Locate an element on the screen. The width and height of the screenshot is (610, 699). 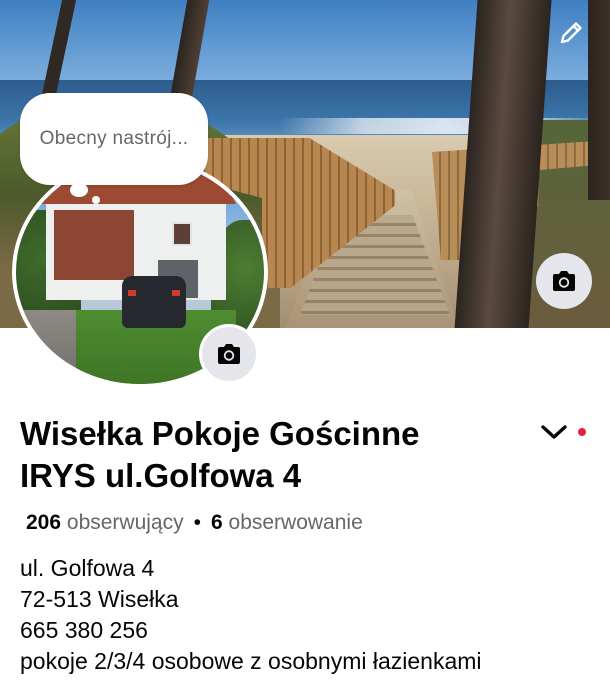
followers-count: 206 is located at coordinates (44, 522).